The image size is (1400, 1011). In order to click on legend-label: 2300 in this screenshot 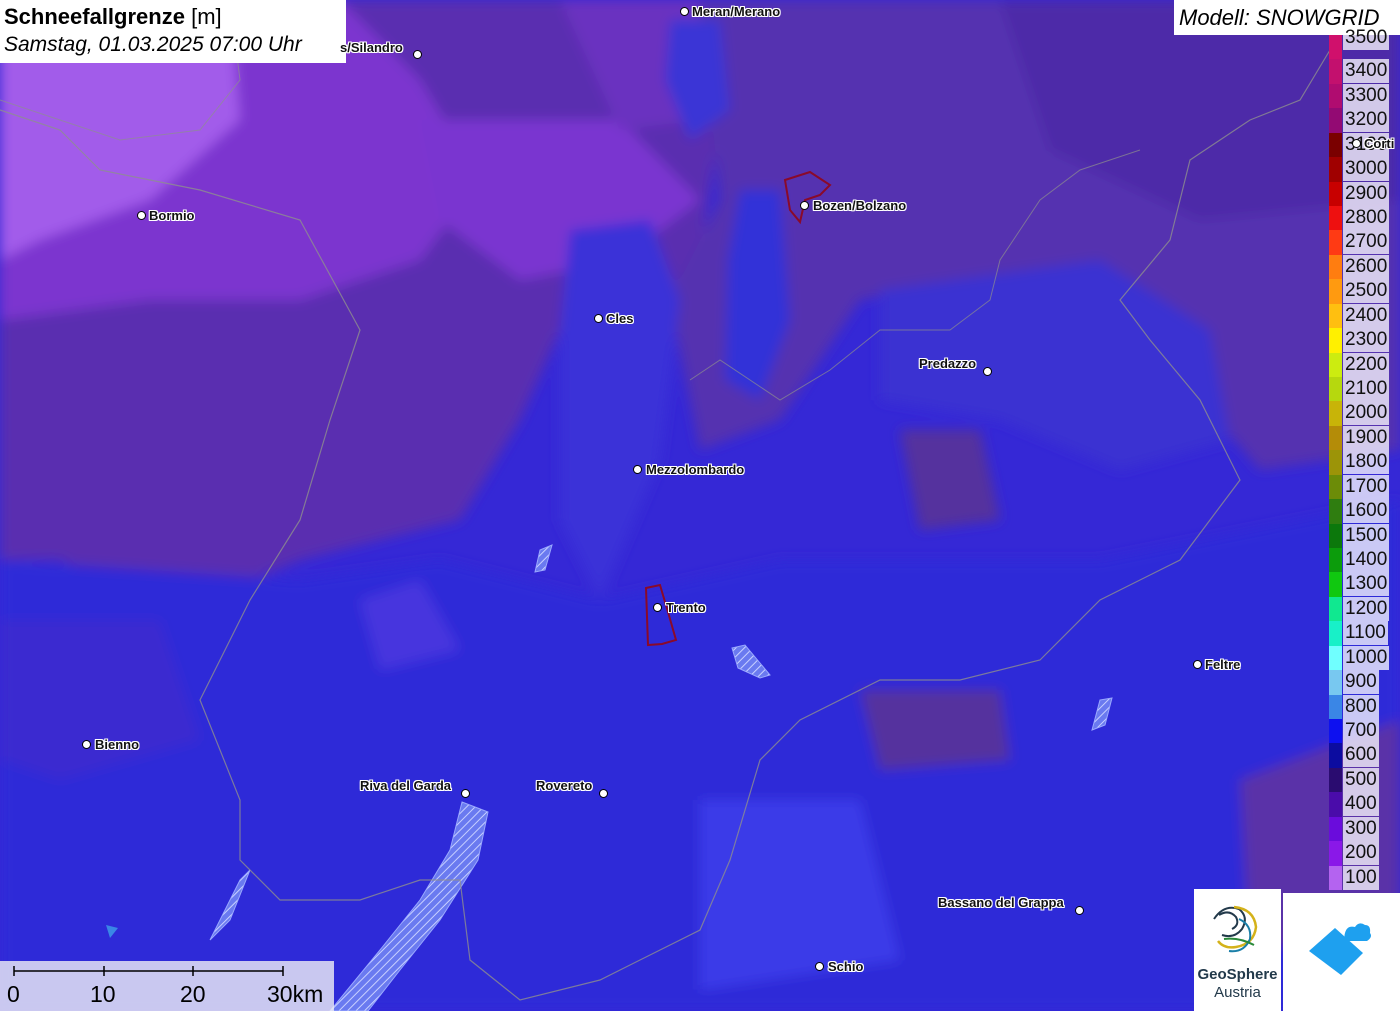, I will do `click(1366, 340)`.